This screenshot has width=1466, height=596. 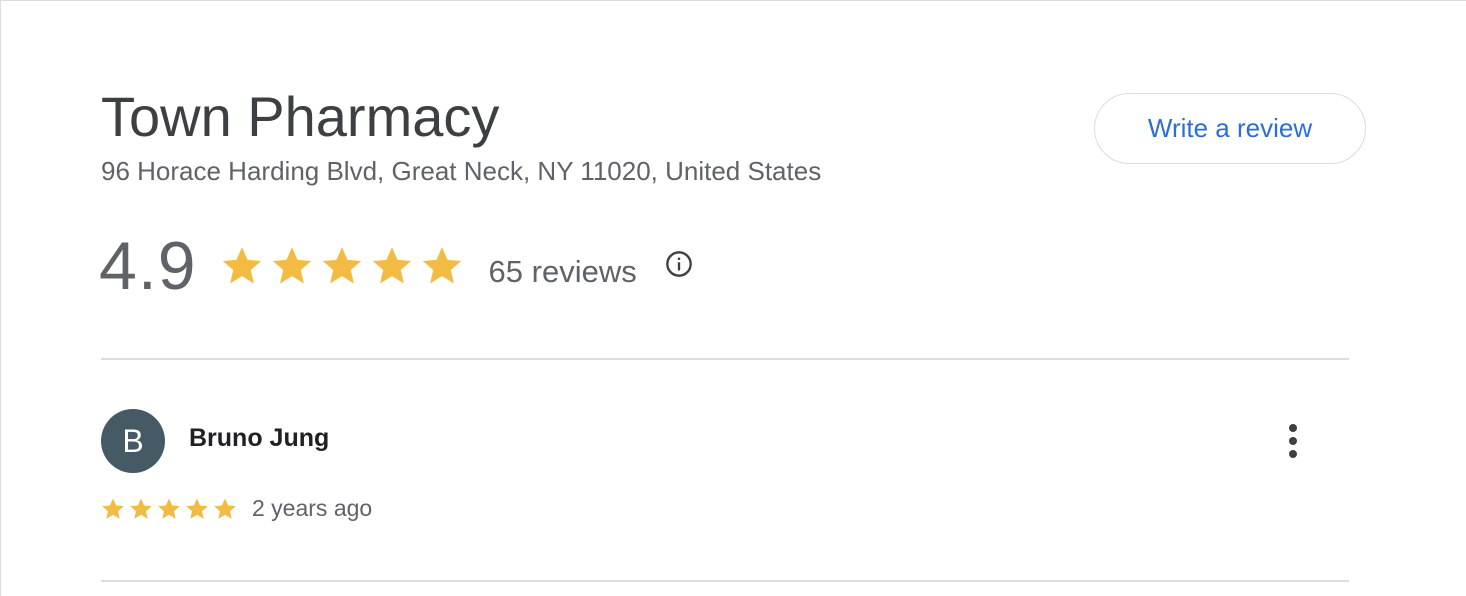 I want to click on write-review-label: Write a review, so click(x=1230, y=128).